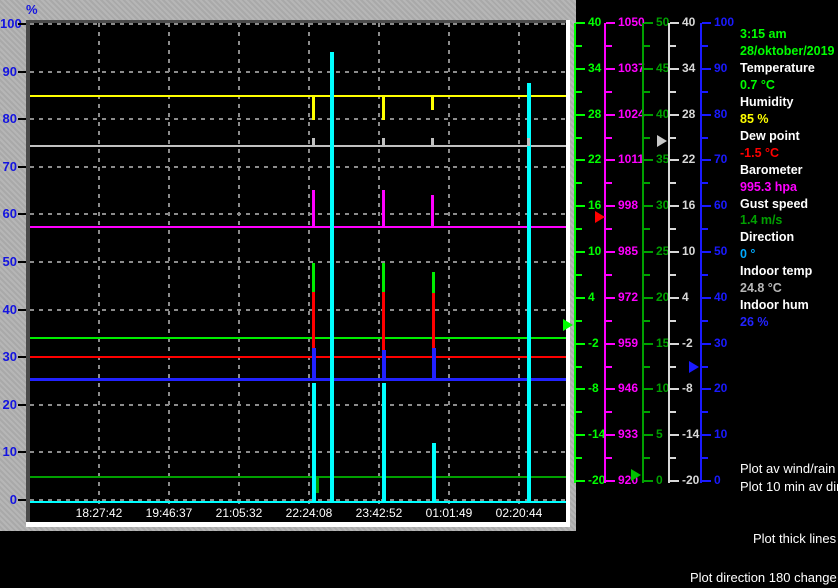 This screenshot has height=588, width=838. What do you see at coordinates (11, 23) in the screenshot?
I see `percent-tick-label: 100` at bounding box center [11, 23].